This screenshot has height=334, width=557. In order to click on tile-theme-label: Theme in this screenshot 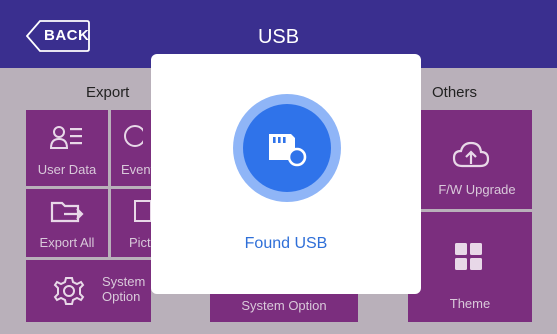, I will do `click(470, 303)`.